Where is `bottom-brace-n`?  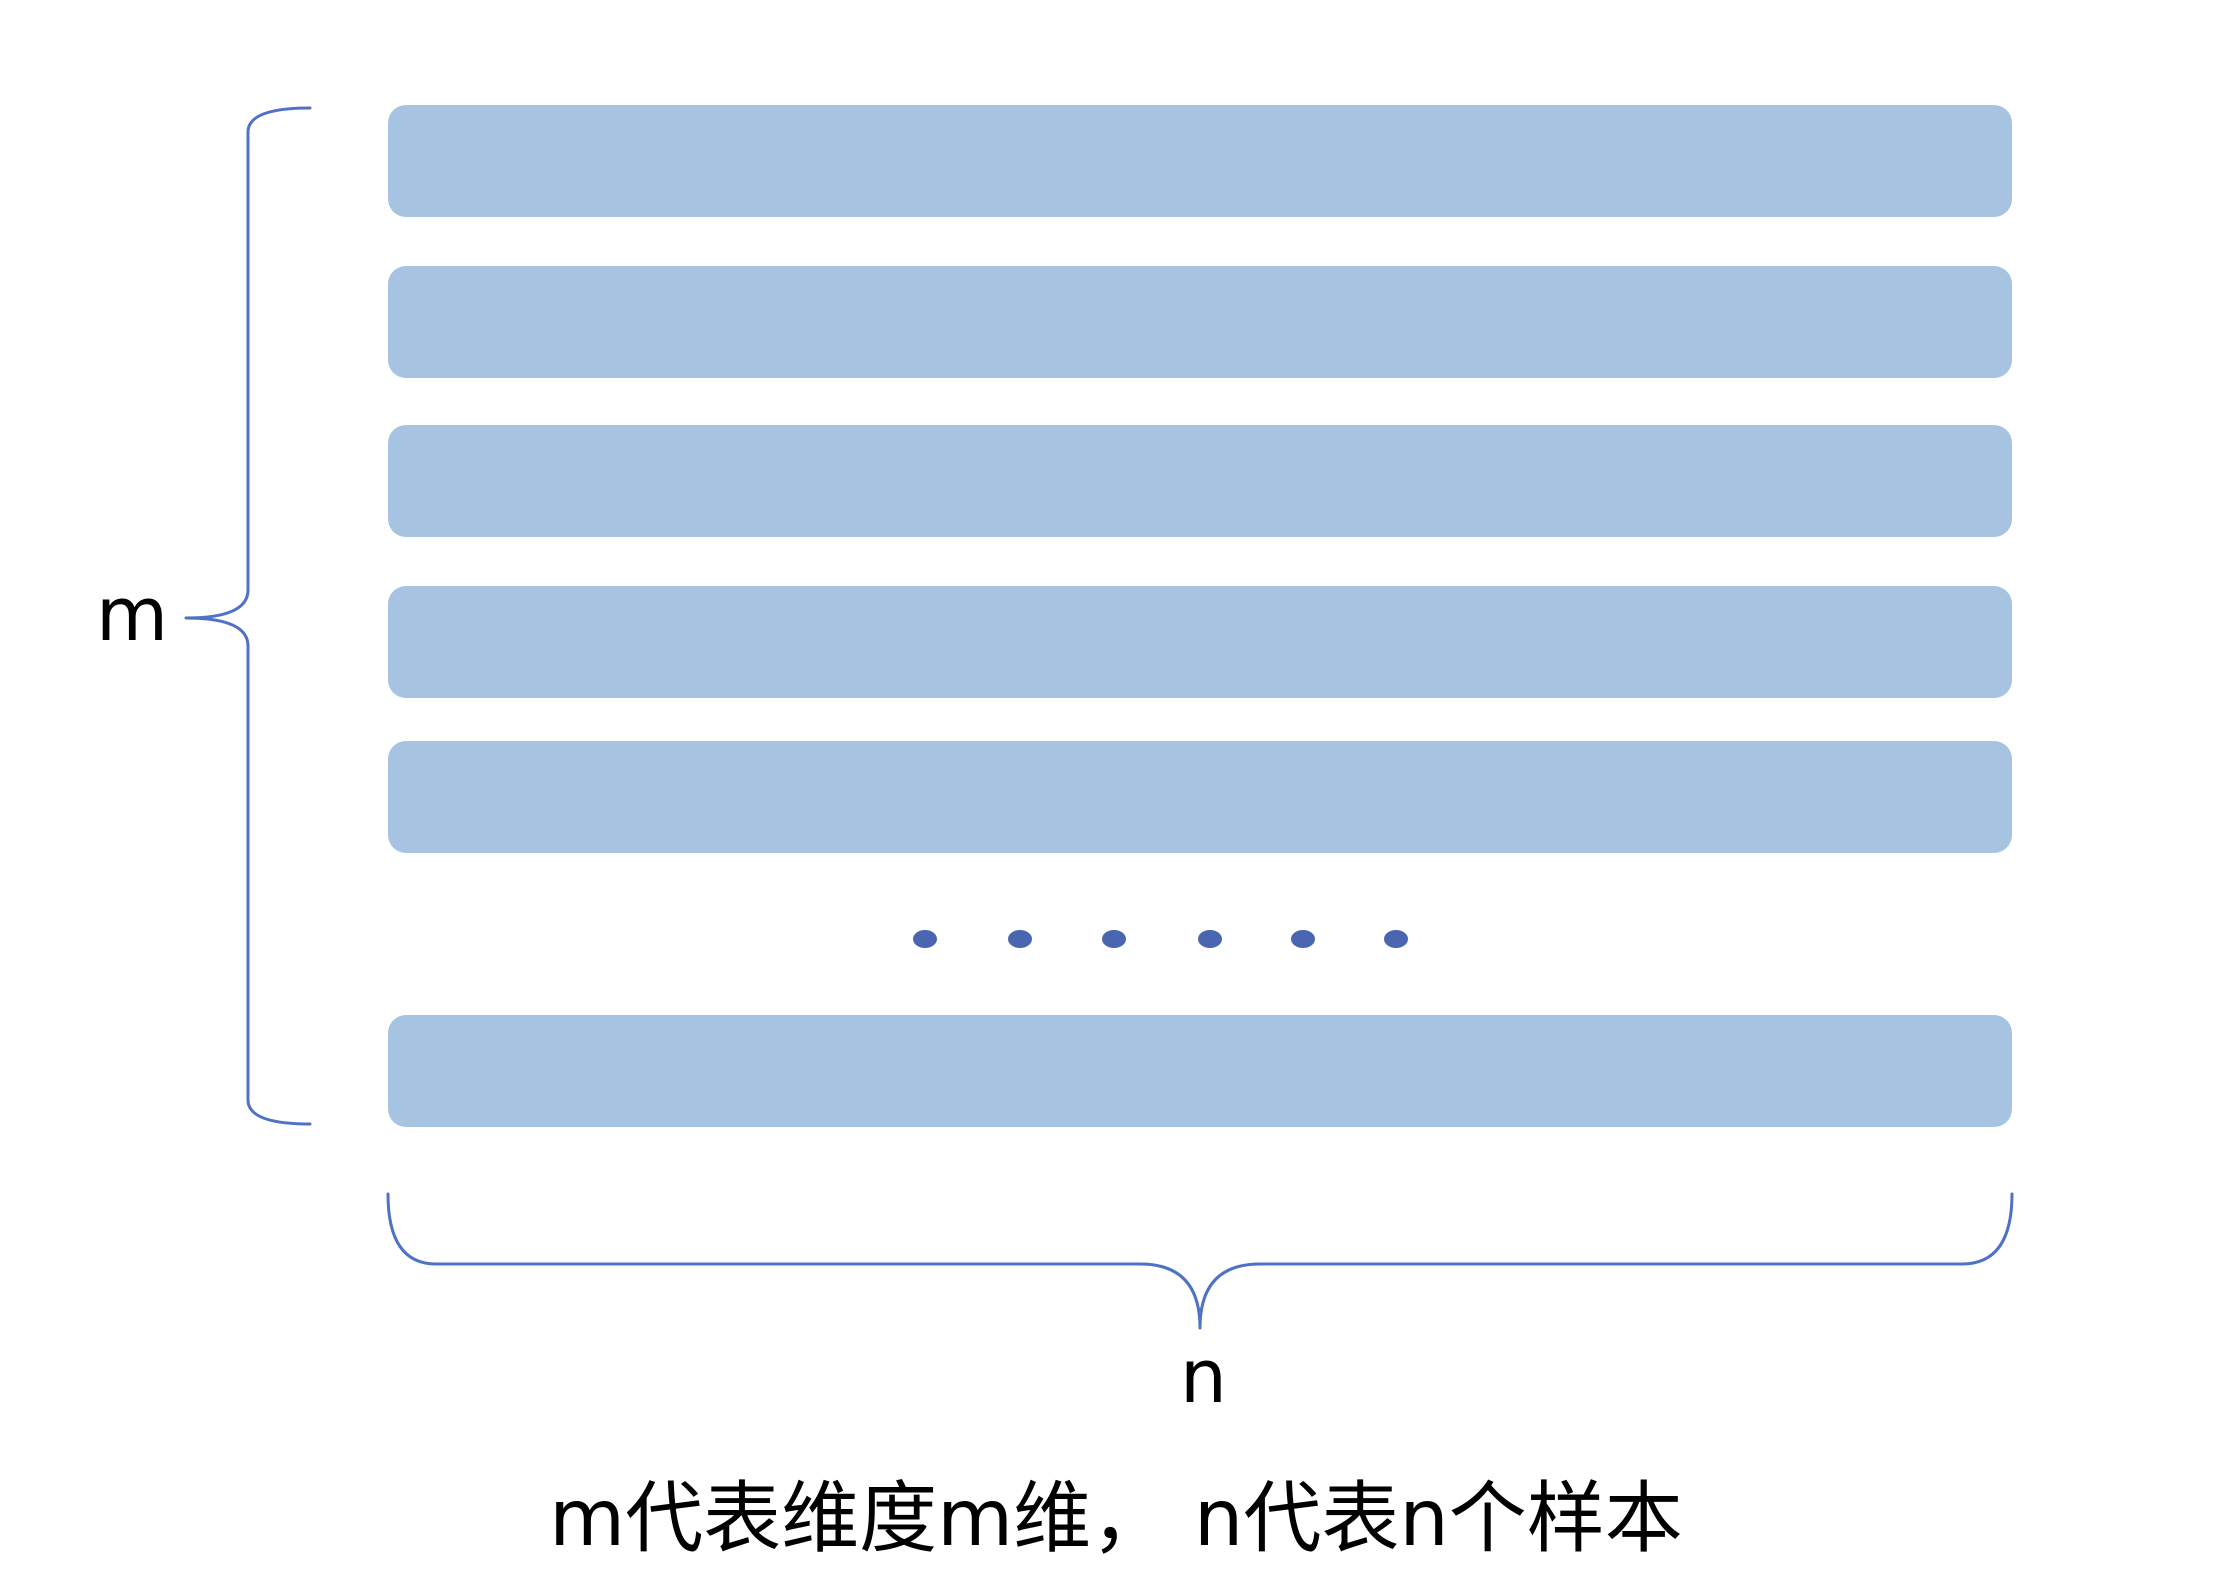
bottom-brace-n is located at coordinates (1200, 1261).